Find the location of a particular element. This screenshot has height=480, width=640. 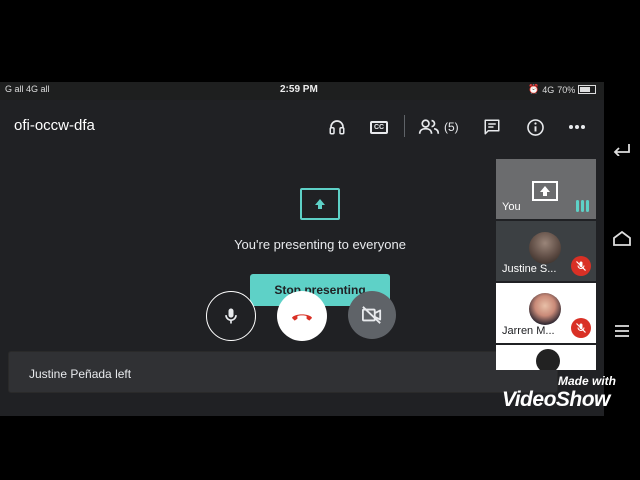

hang-up-button is located at coordinates (302, 316).